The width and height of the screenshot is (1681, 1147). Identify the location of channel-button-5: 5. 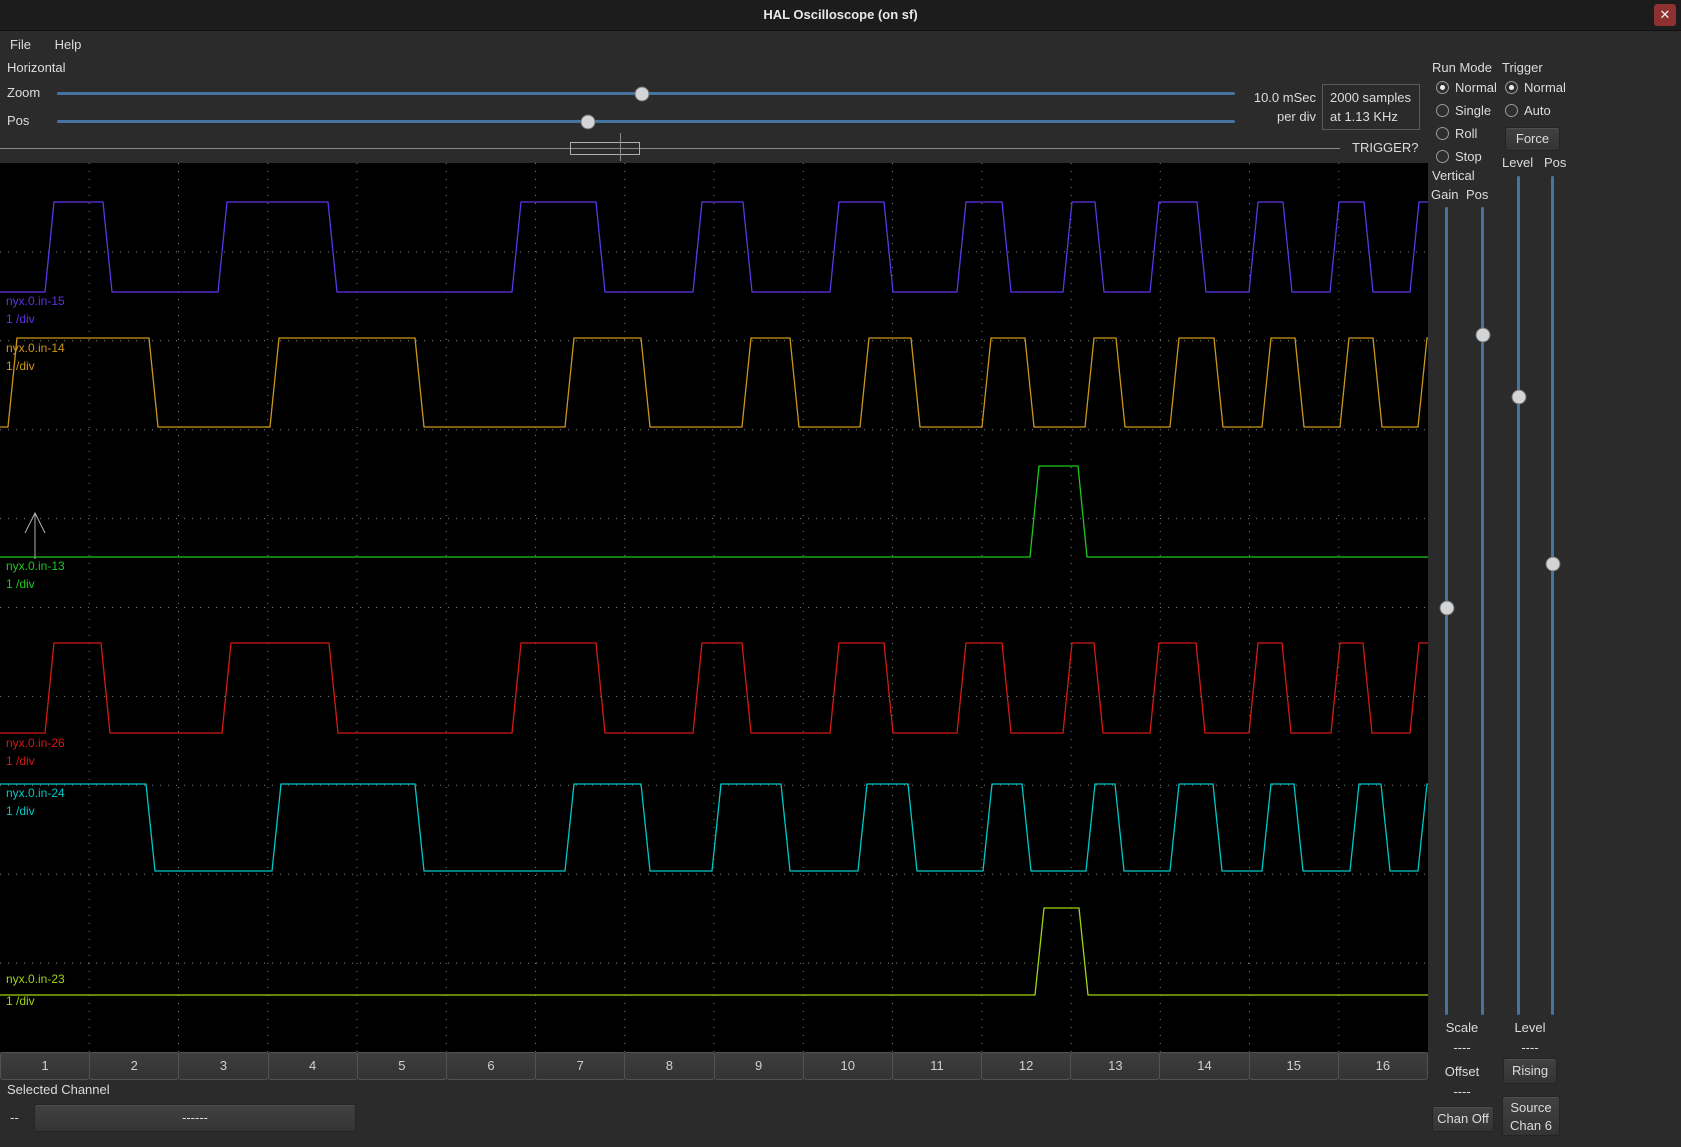
(401, 1066).